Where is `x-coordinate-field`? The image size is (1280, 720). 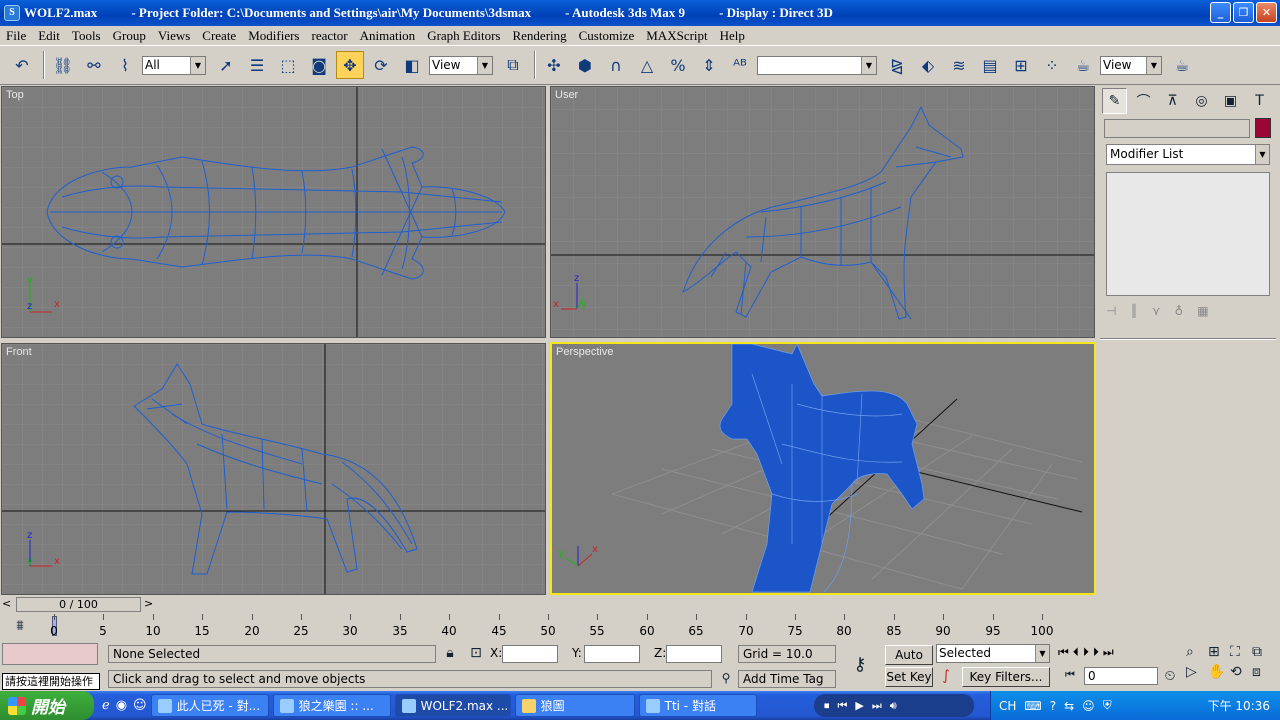 x-coordinate-field is located at coordinates (530, 654).